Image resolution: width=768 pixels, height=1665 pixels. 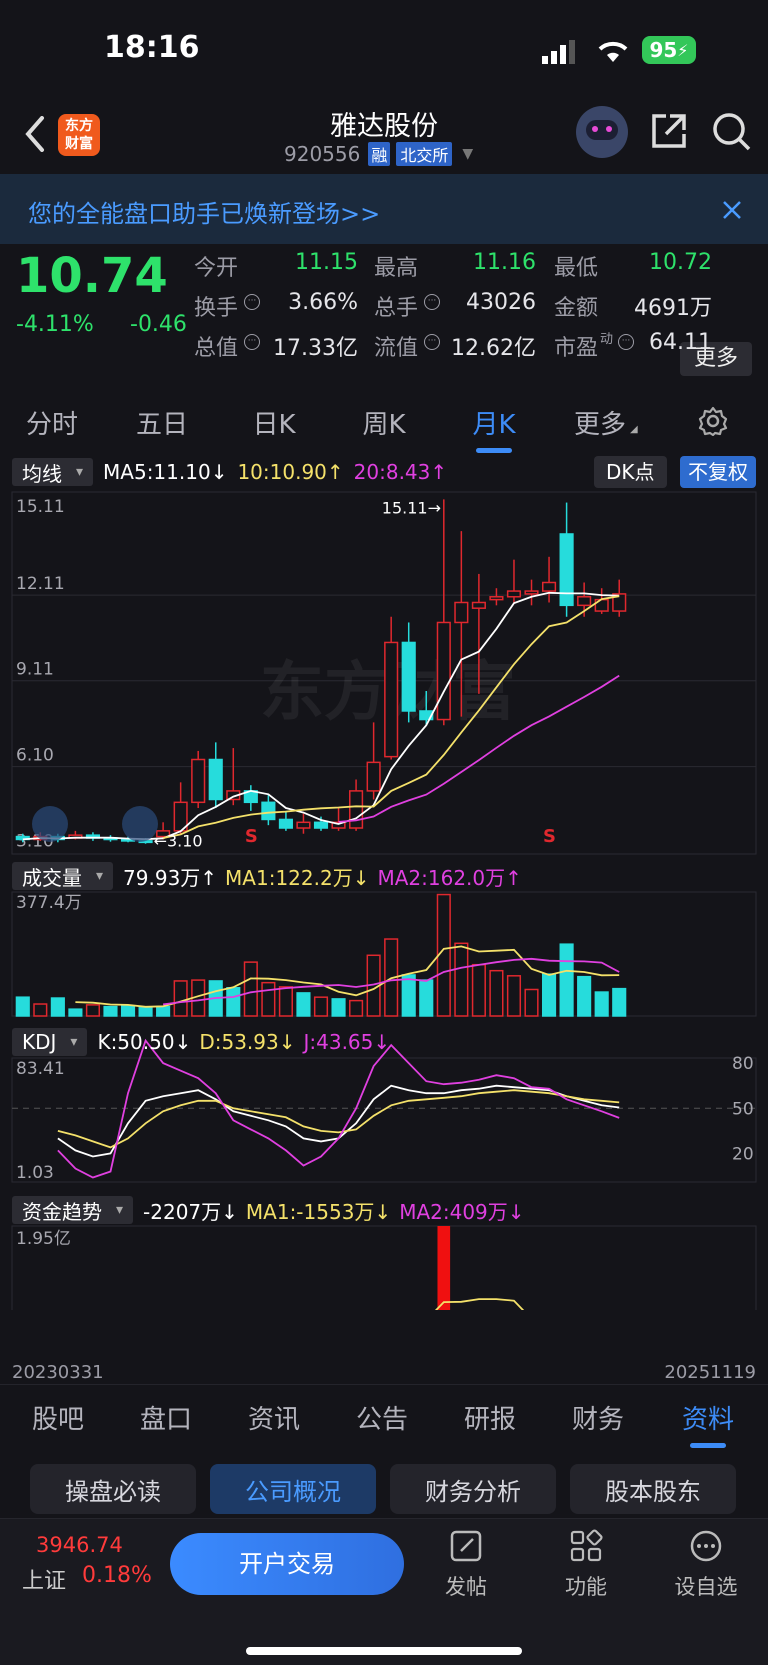 I want to click on margin-badge: 融, so click(x=379, y=154).